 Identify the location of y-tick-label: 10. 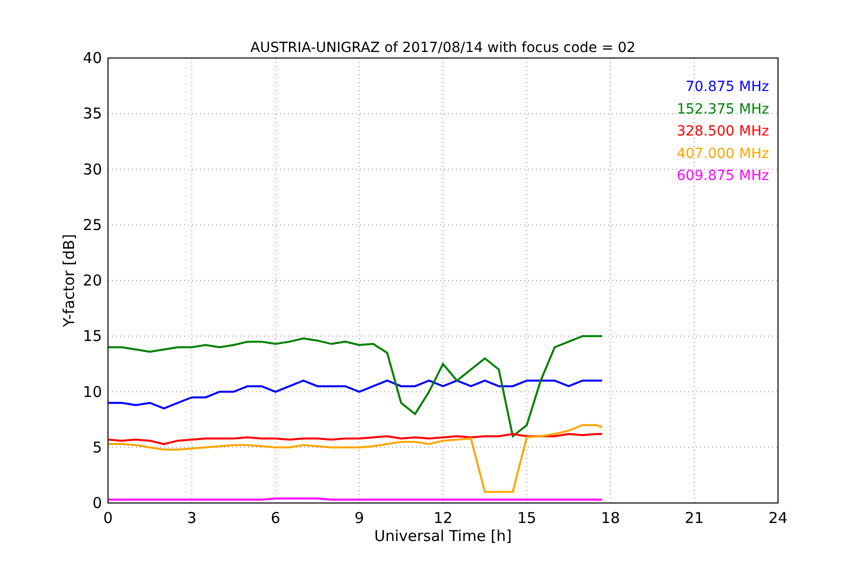
(92, 391).